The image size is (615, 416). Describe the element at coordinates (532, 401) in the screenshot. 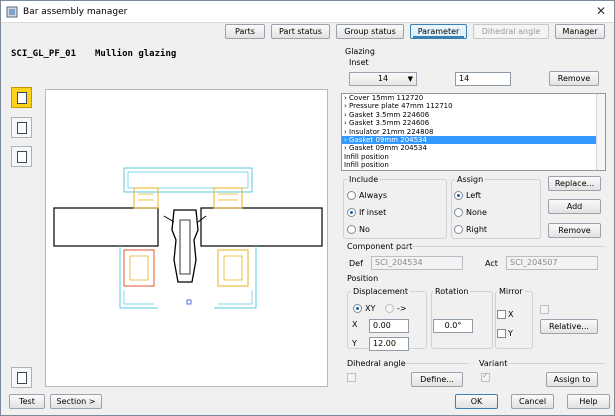

I see `cancel-button: Cancel` at that location.